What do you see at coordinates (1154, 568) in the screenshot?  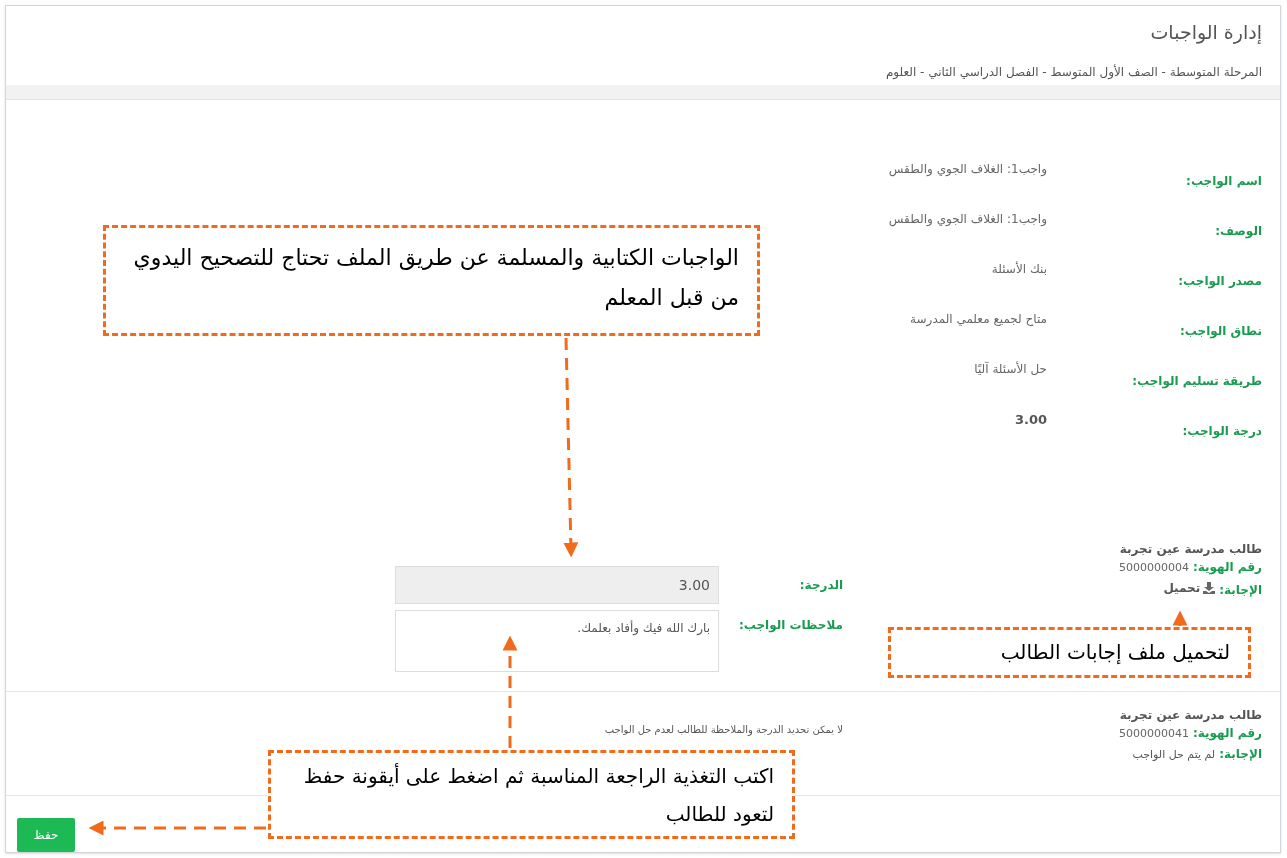 I see `id-number: 5000000004` at bounding box center [1154, 568].